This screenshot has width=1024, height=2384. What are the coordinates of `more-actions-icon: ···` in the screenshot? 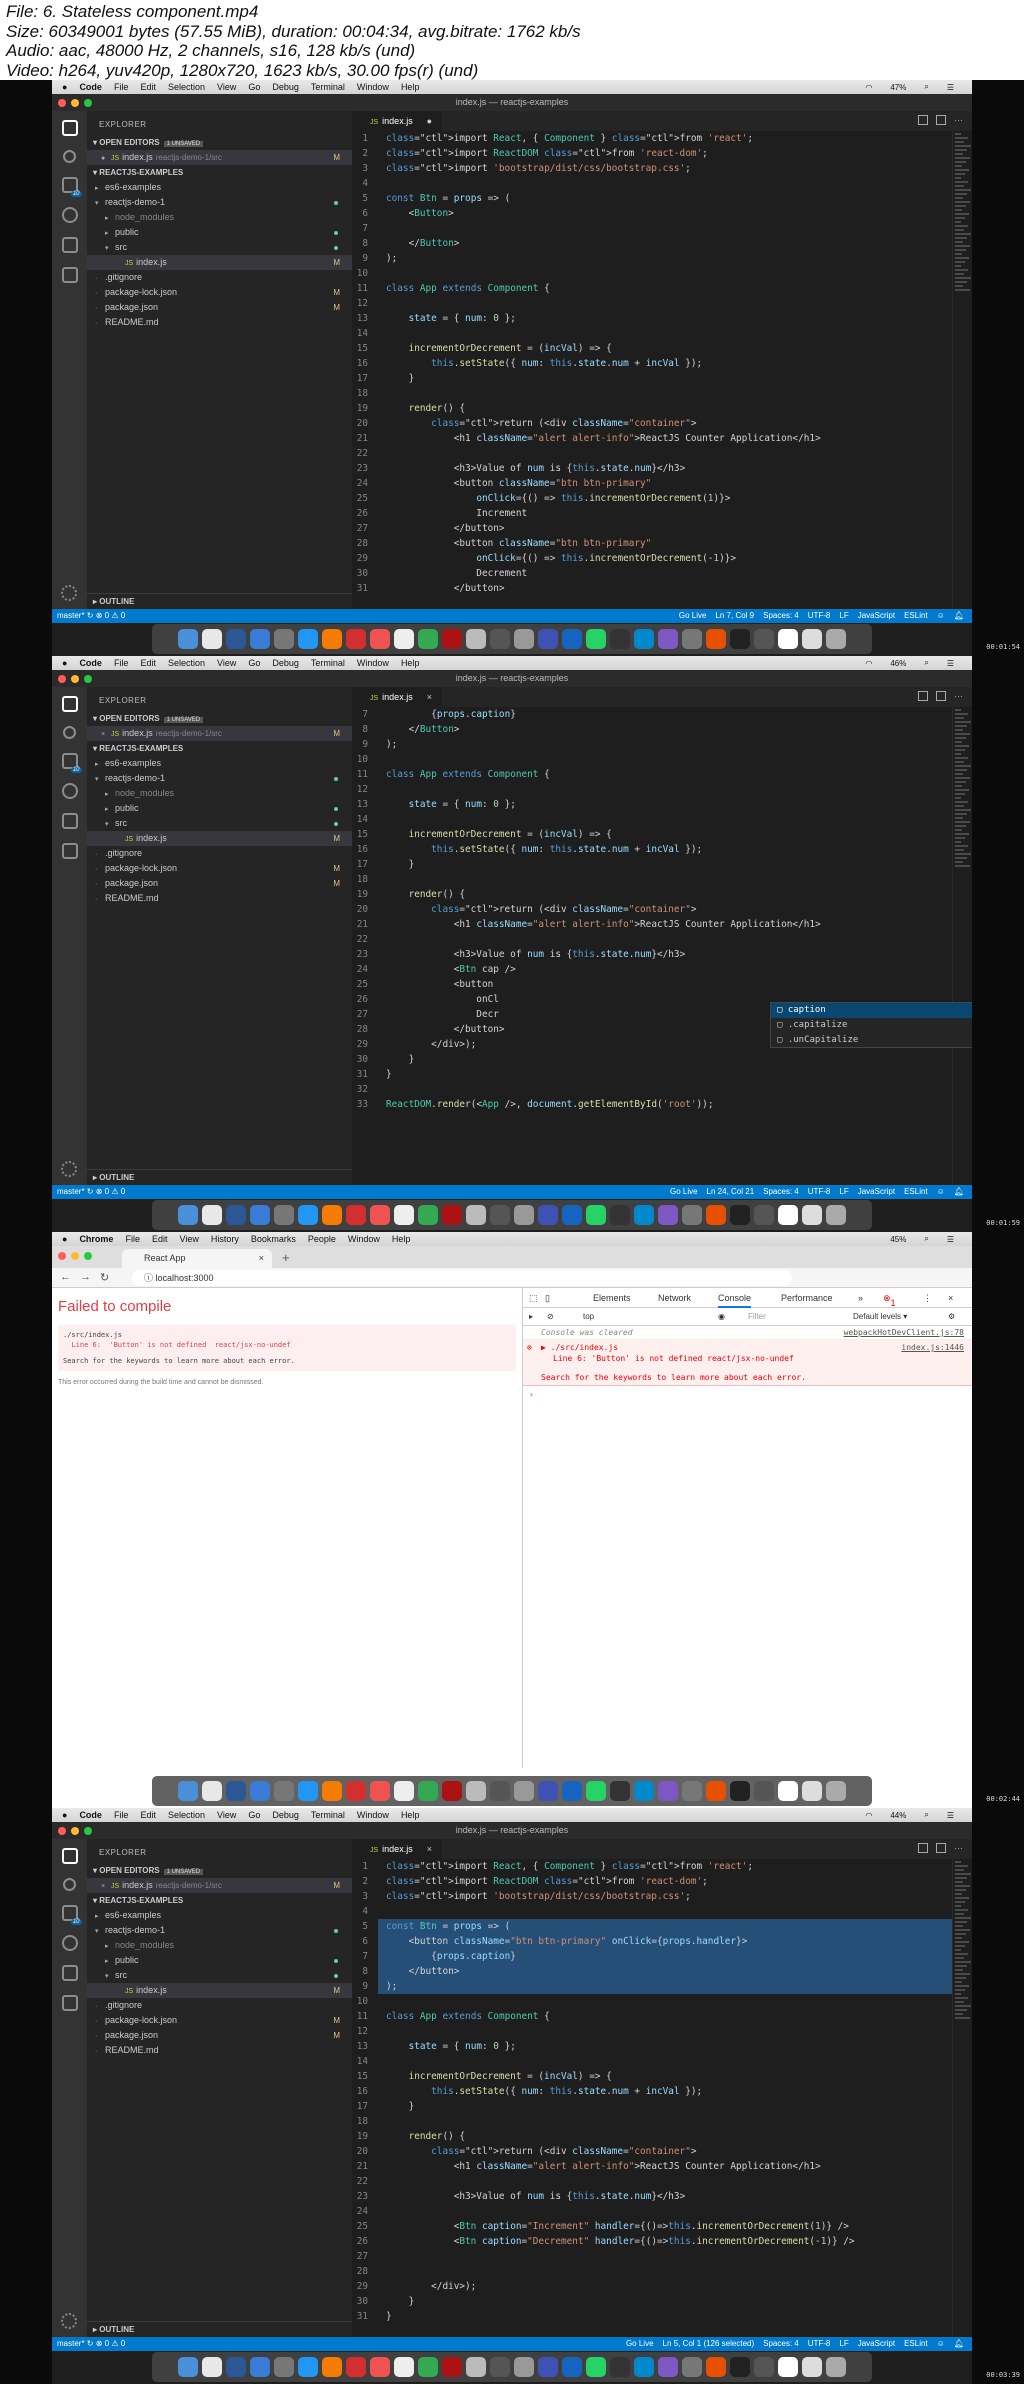 It's located at (959, 1848).